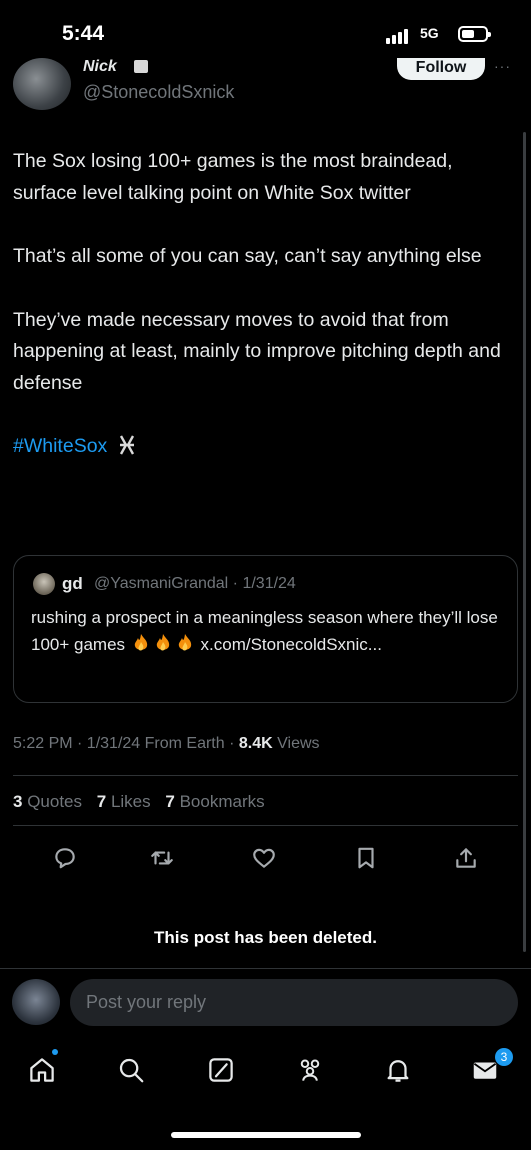 Image resolution: width=531 pixels, height=1150 pixels. I want to click on reply-input, so click(294, 1002).